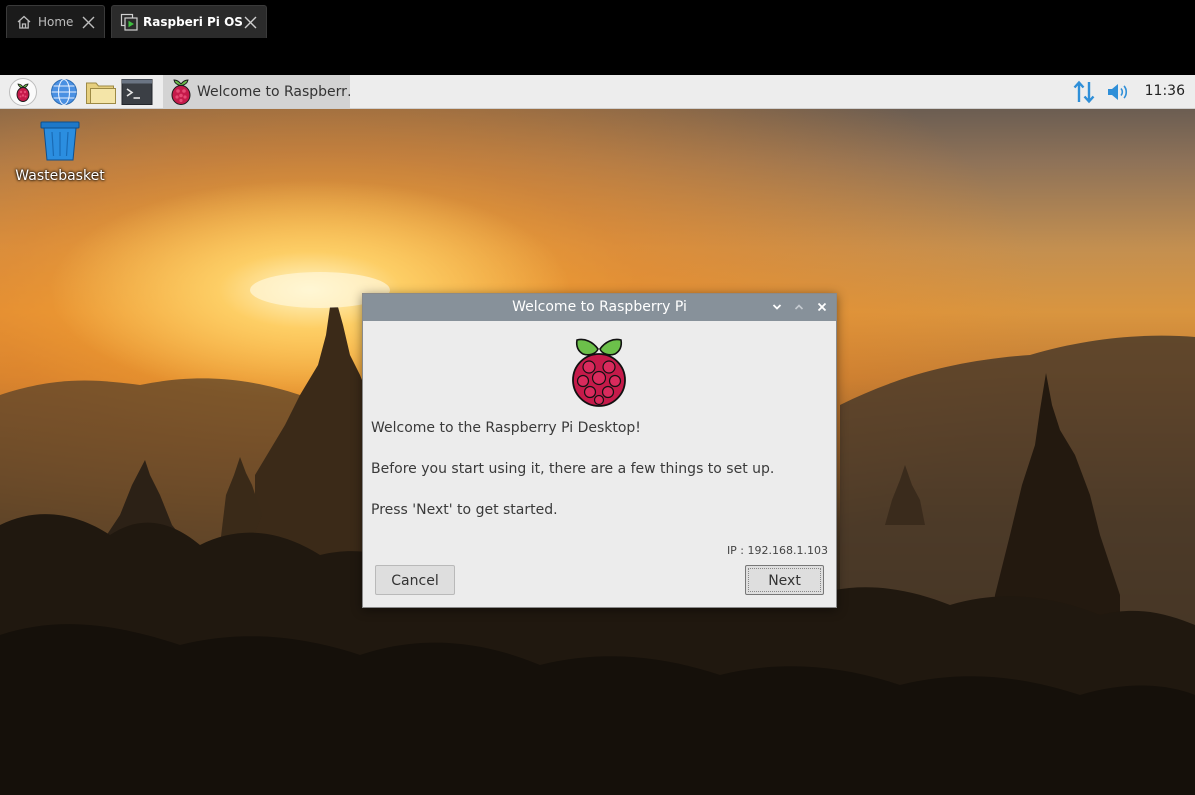 This screenshot has height=795, width=1195. I want to click on raspberry-menu-icon, so click(23, 92).